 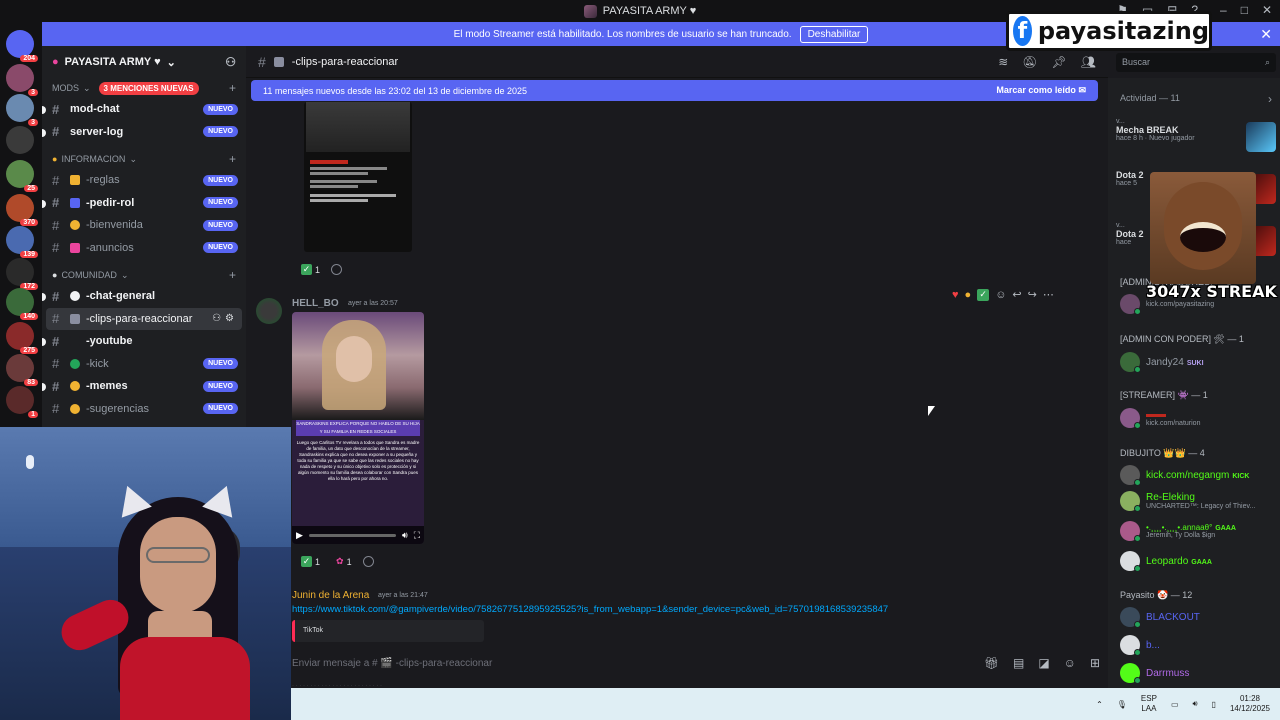 What do you see at coordinates (968, 295) in the screenshot?
I see `laugh-reaction-icon: ●` at bounding box center [968, 295].